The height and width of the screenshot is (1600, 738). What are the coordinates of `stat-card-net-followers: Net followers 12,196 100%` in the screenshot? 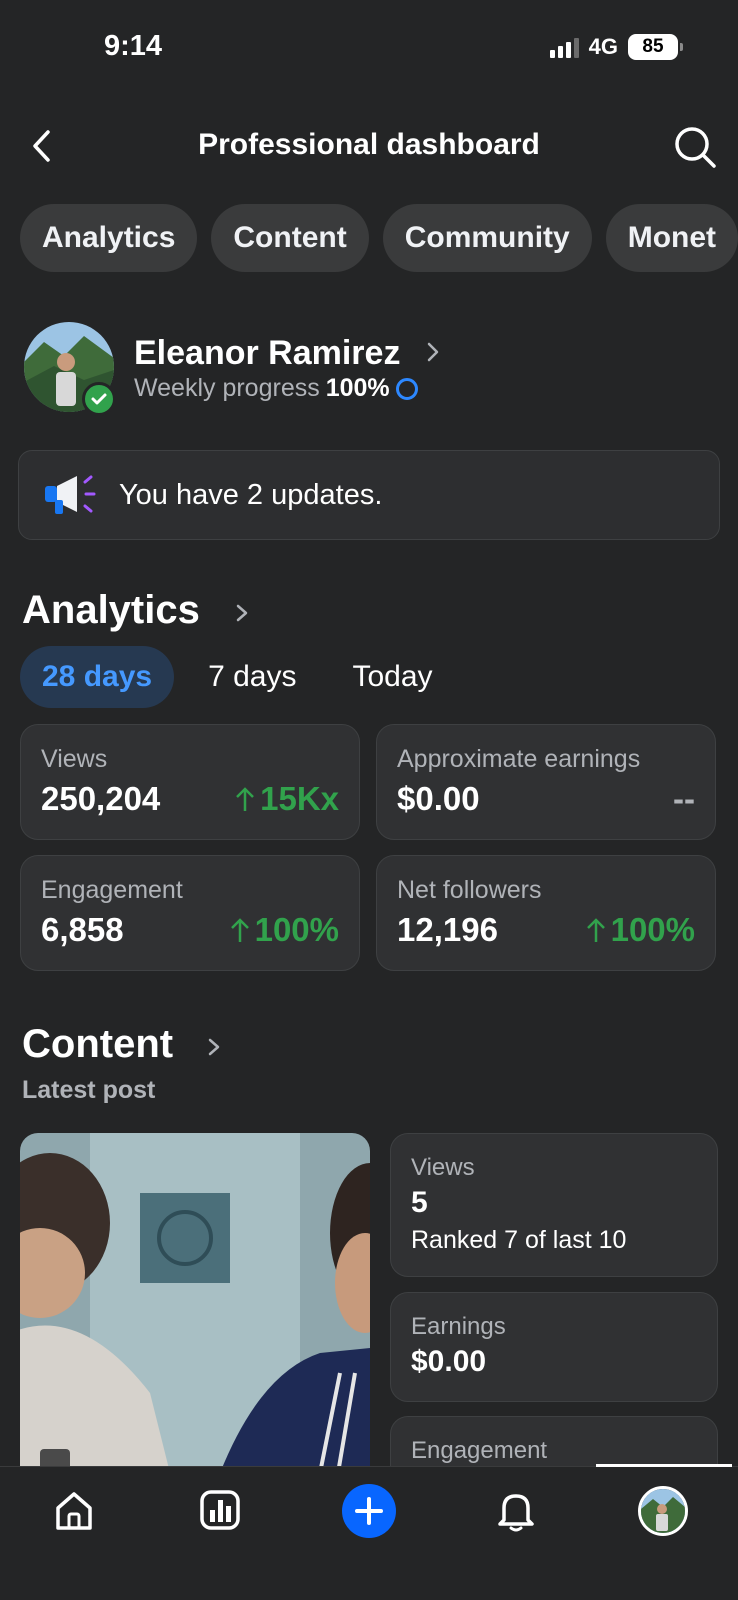 It's located at (546, 913).